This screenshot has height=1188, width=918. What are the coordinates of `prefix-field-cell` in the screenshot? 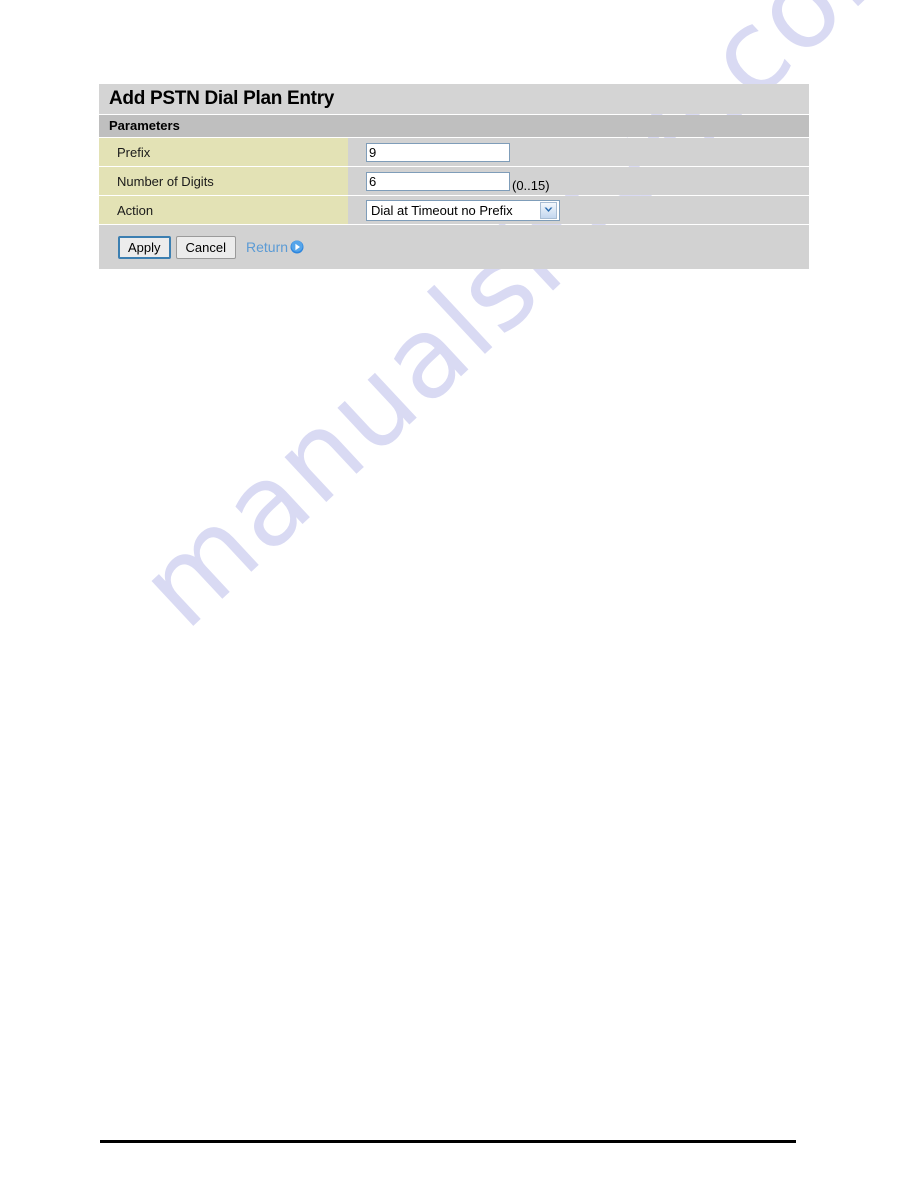 It's located at (578, 152).